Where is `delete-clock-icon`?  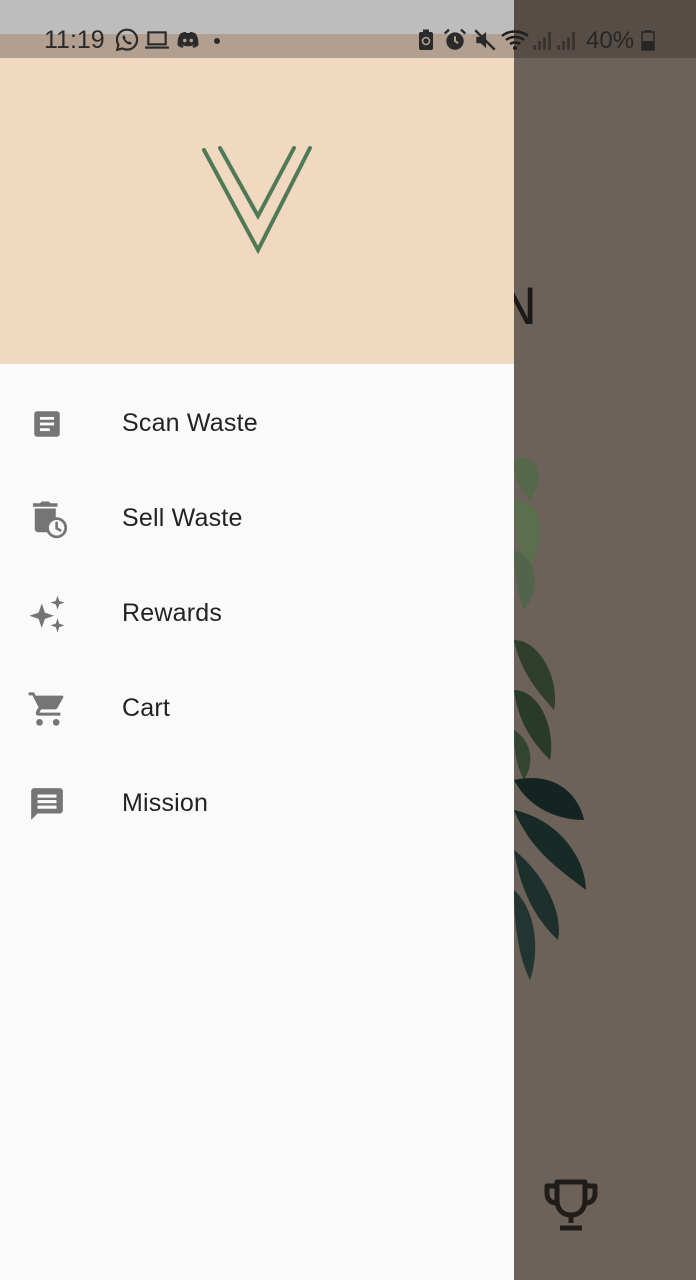 delete-clock-icon is located at coordinates (47, 519).